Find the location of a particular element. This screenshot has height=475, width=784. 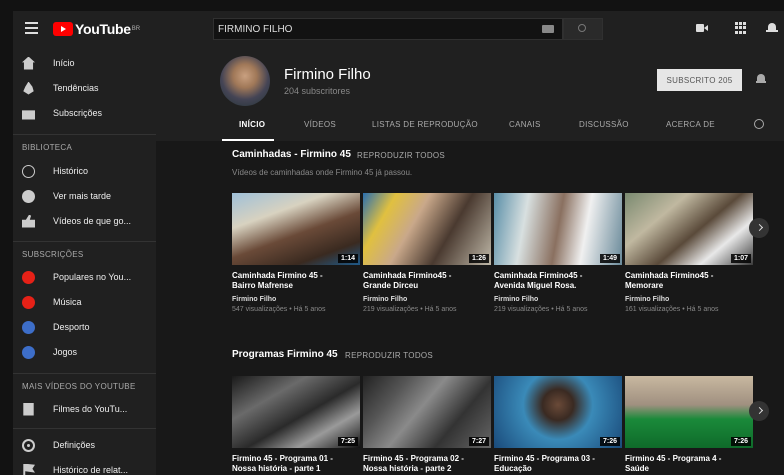

trending-icon is located at coordinates (28, 88).